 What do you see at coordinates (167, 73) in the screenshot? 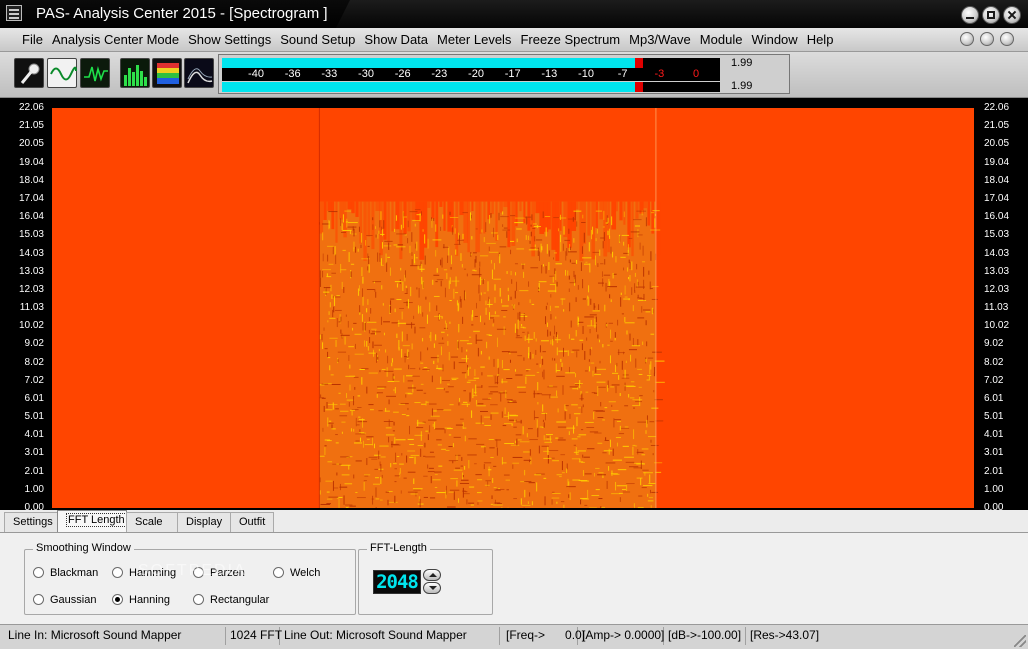
I see `spectrogram-button` at bounding box center [167, 73].